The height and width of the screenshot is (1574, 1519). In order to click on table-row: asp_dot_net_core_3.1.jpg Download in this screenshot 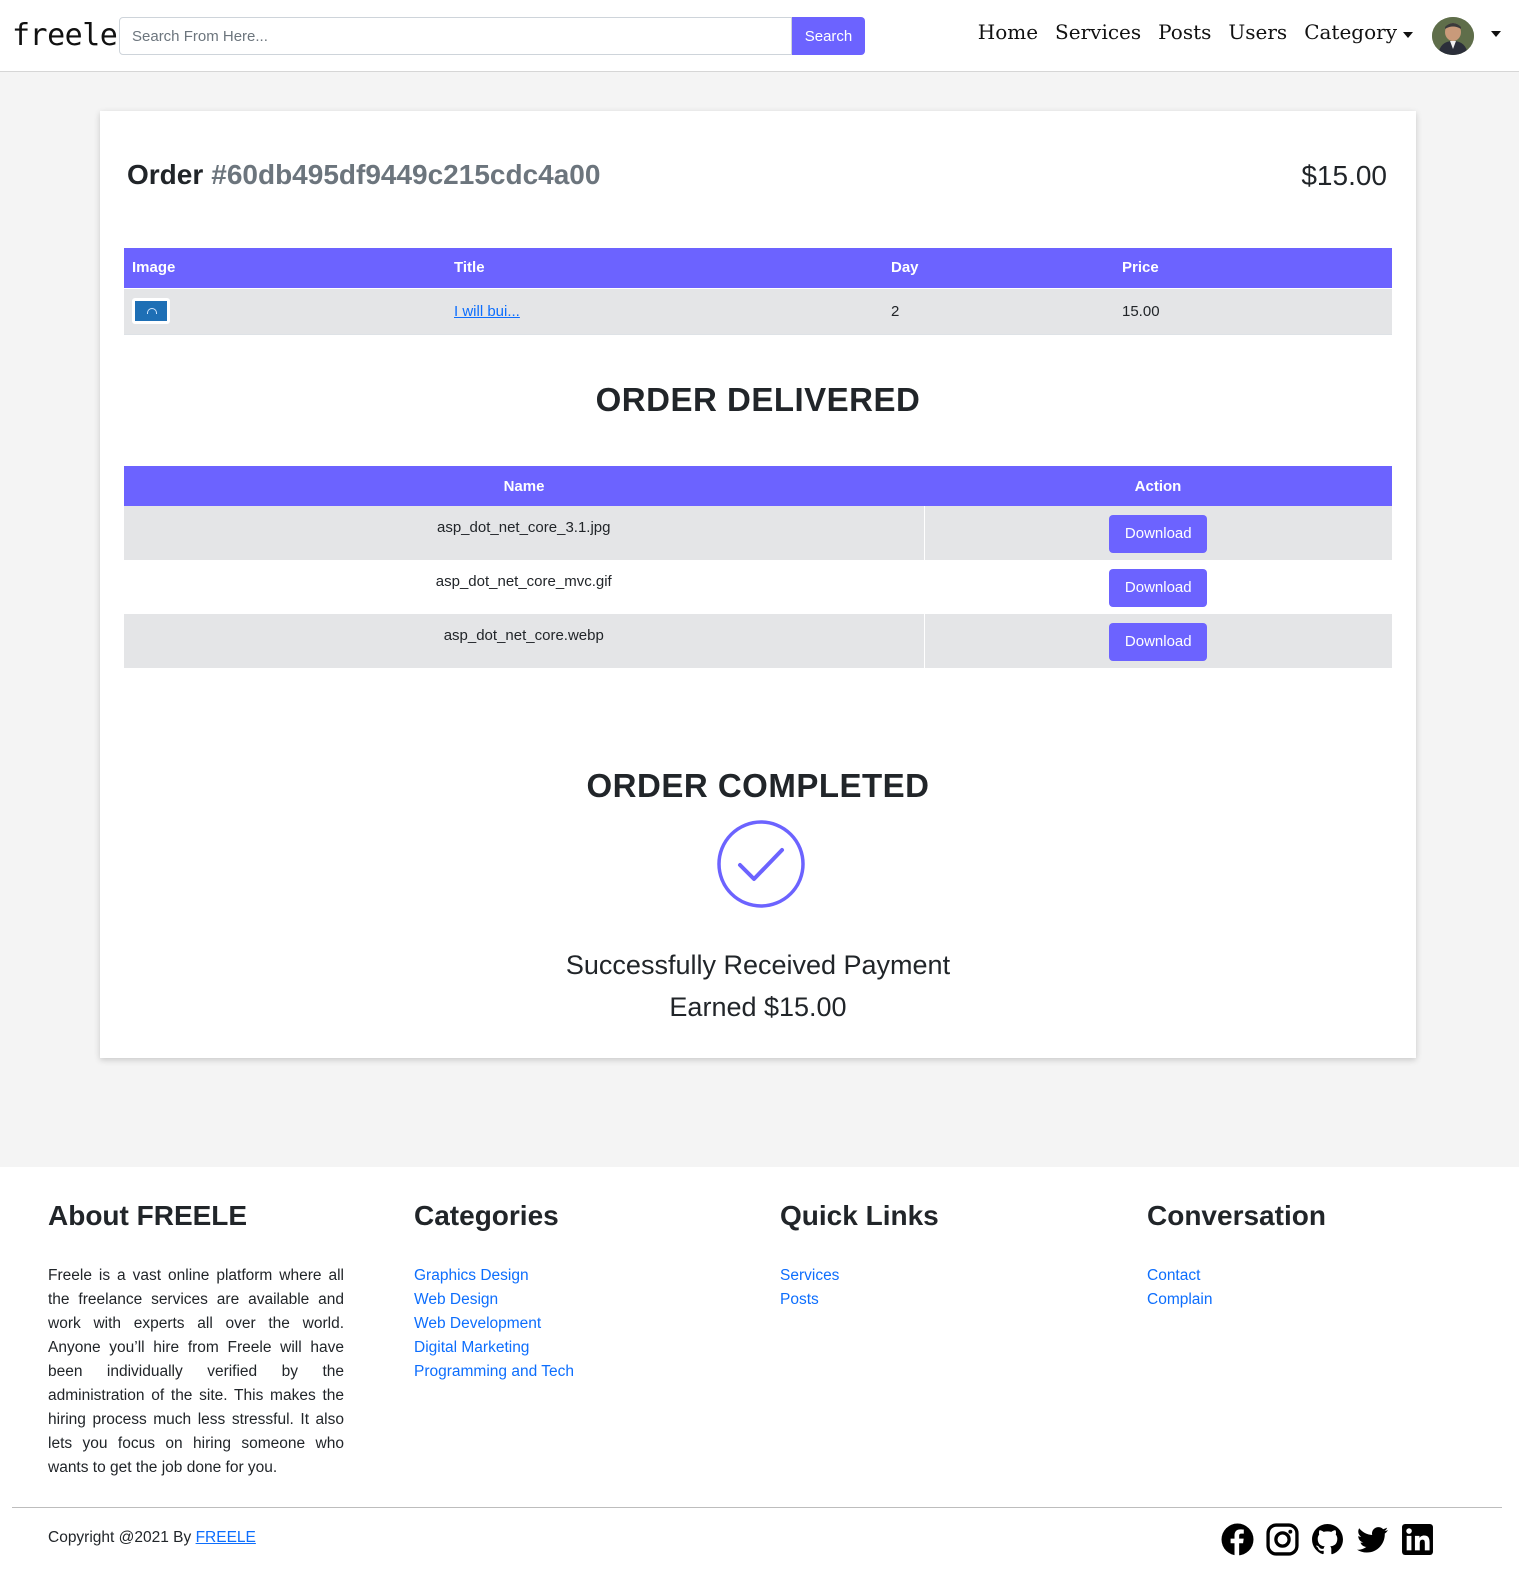, I will do `click(758, 533)`.